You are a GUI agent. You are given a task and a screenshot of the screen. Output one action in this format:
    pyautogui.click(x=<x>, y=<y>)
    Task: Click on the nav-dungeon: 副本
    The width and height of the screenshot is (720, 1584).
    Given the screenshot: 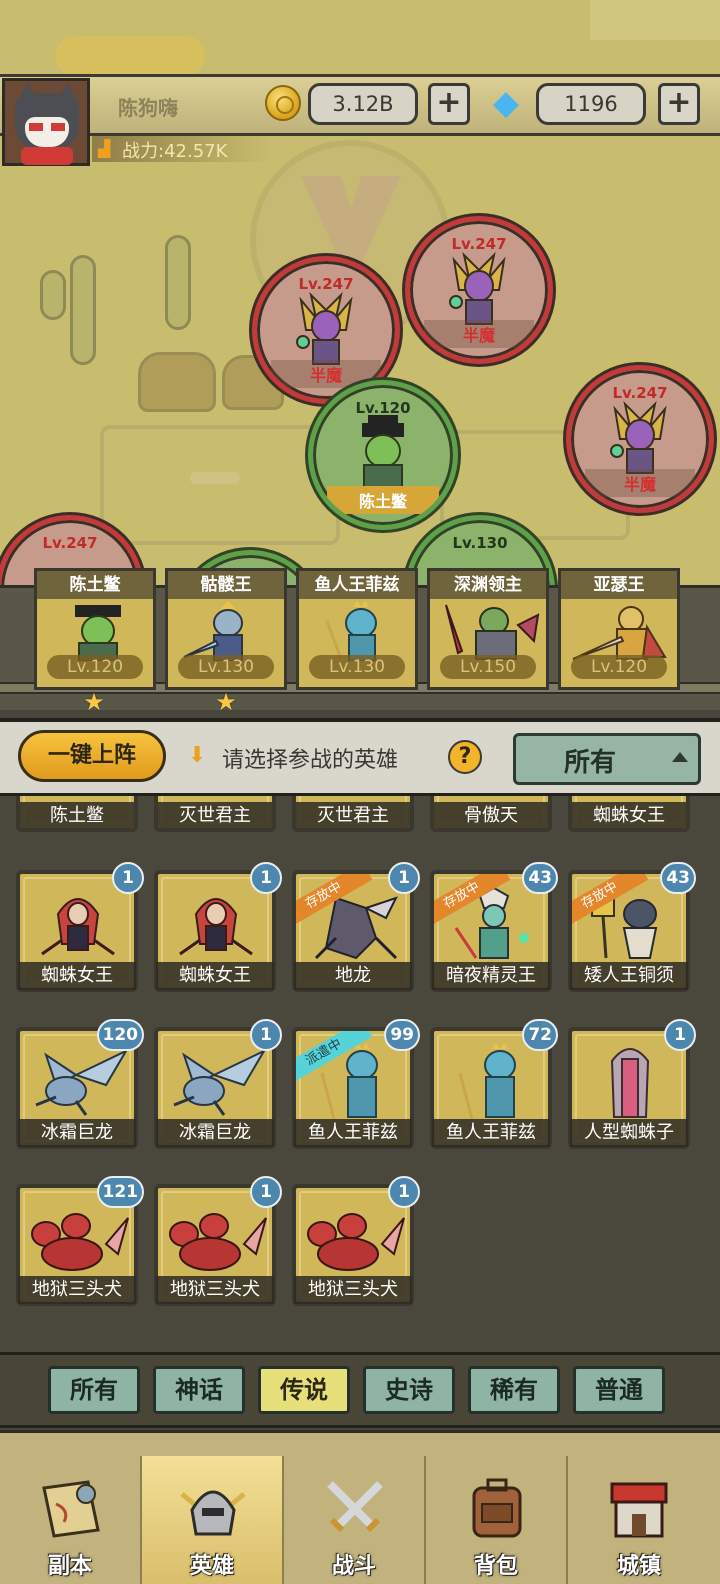 What is the action you would take?
    pyautogui.click(x=71, y=1520)
    